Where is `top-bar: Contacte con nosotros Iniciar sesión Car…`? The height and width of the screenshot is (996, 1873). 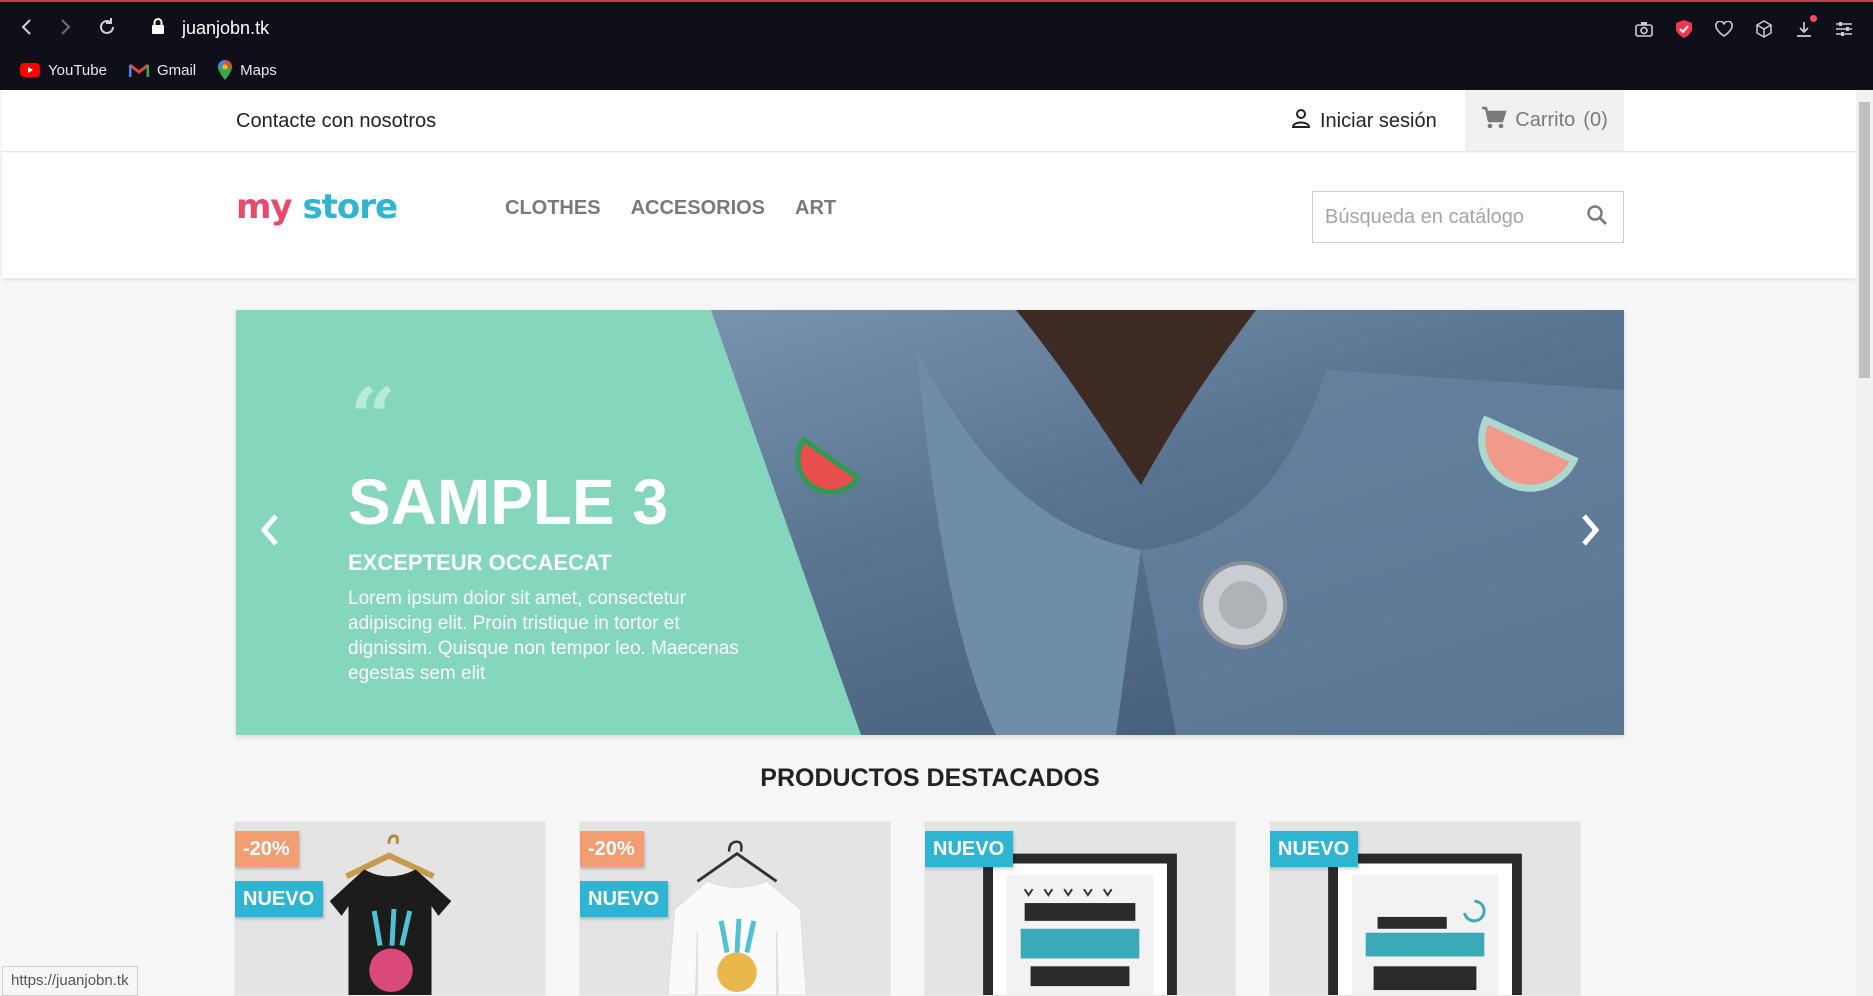
top-bar: Contacte con nosotros Iniciar sesión Car… is located at coordinates (929, 121).